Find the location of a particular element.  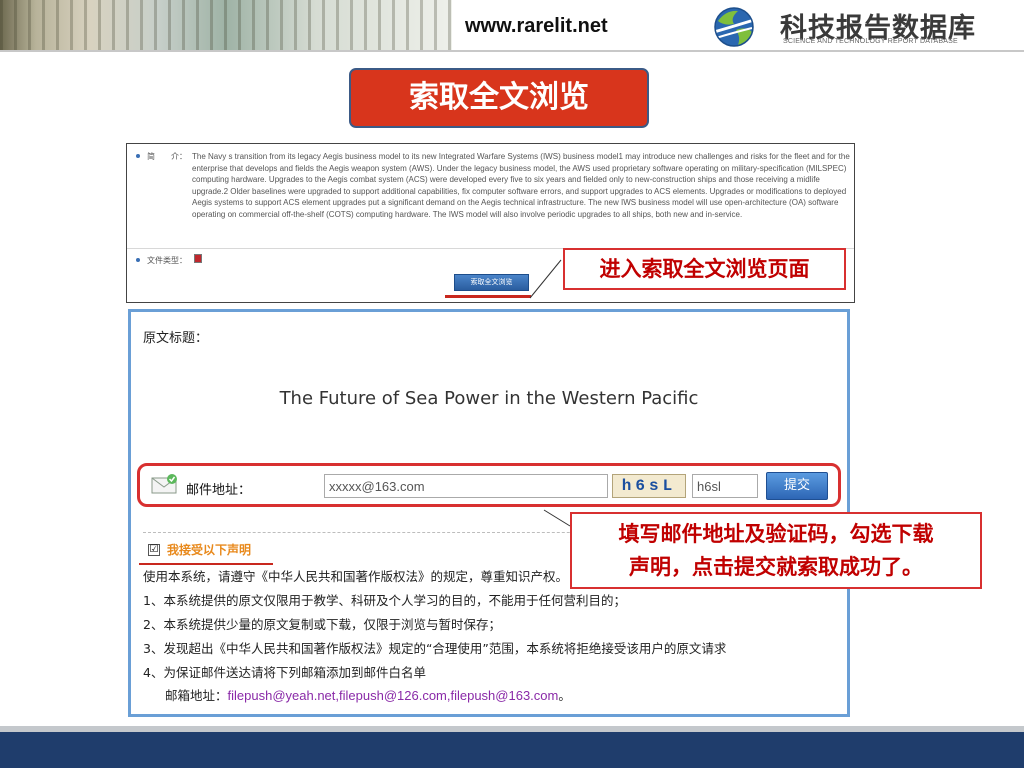

abstract-label: 简 介： is located at coordinates (167, 156).